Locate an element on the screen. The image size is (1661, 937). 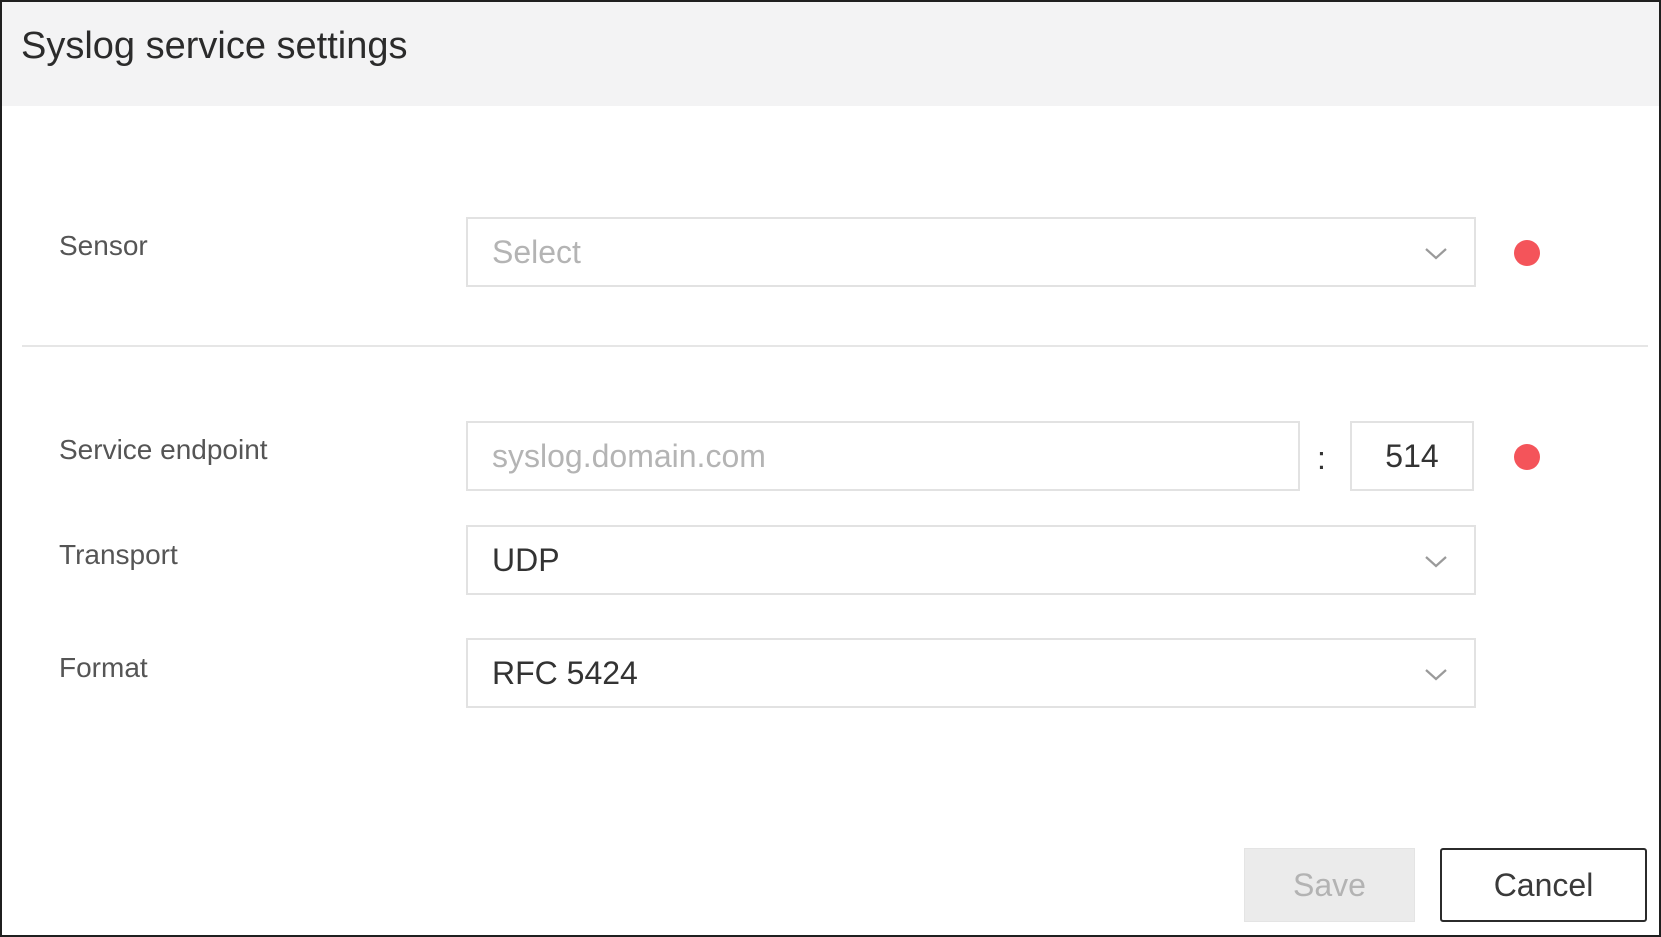
format-selected-value: RFC 5424 is located at coordinates (565, 672).